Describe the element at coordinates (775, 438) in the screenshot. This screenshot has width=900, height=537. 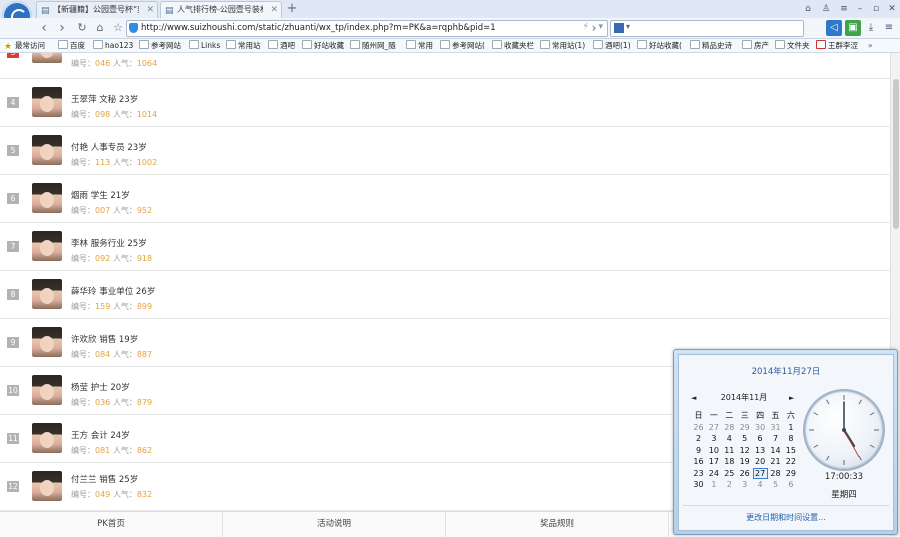
I see `calendar-day: 7` at that location.